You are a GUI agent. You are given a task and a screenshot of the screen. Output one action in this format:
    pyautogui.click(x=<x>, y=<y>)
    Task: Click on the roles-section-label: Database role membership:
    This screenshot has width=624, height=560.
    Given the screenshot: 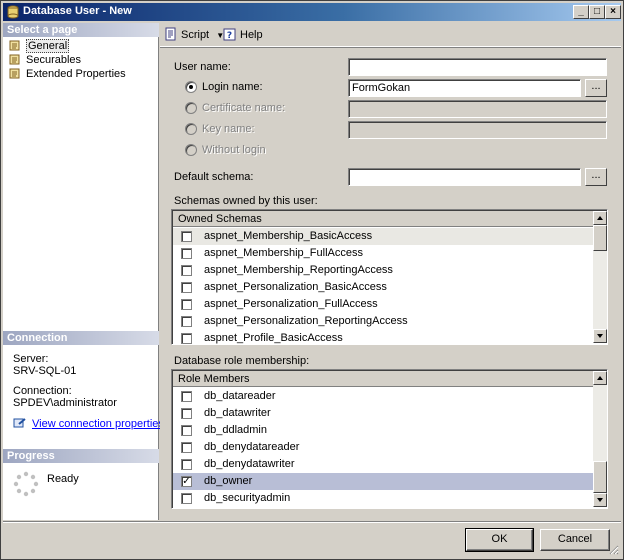 What is the action you would take?
    pyautogui.click(x=242, y=361)
    